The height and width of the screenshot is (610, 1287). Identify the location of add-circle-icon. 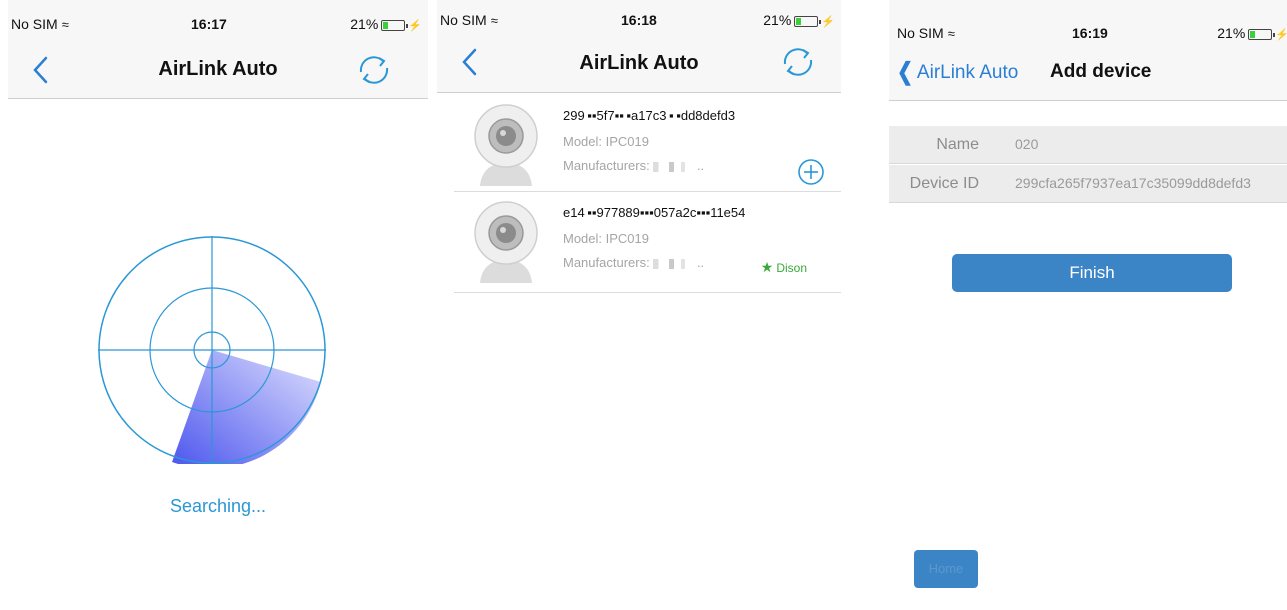
(811, 172).